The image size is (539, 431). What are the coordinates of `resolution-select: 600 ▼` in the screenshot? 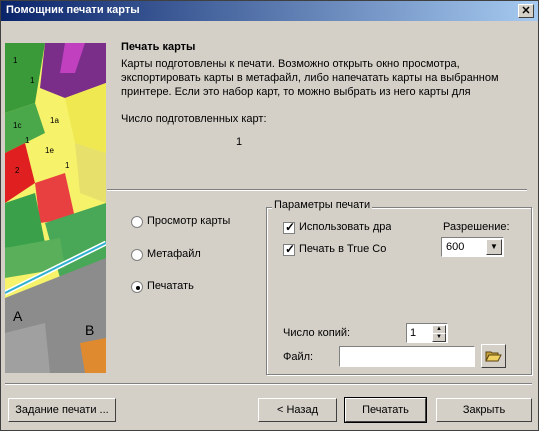 It's located at (472, 247).